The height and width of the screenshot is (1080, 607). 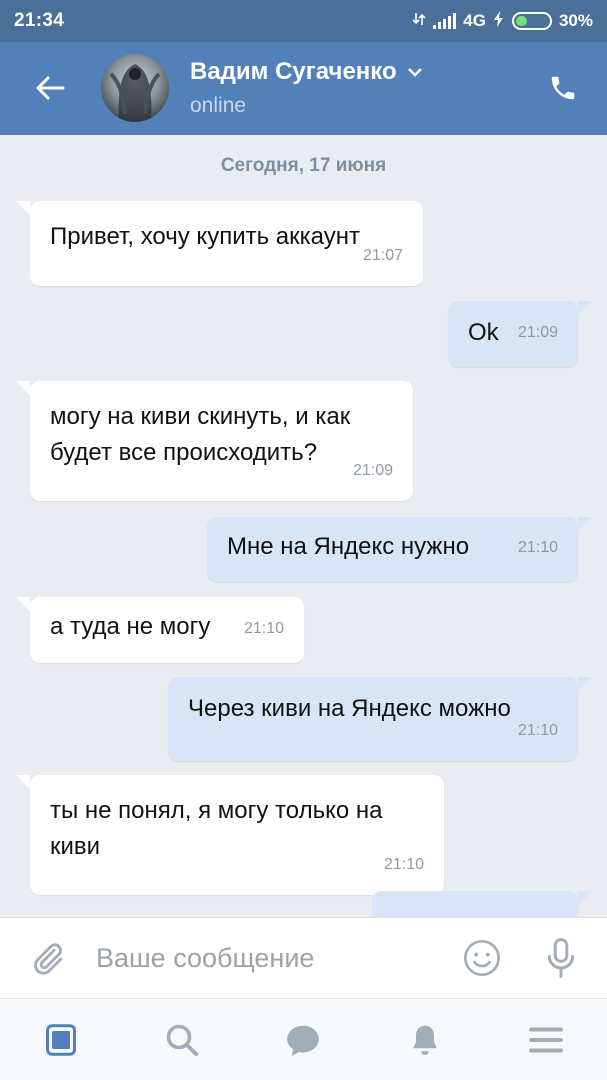 What do you see at coordinates (303, 88) in the screenshot?
I see `chat-header: Вадим Сугаченко online` at bounding box center [303, 88].